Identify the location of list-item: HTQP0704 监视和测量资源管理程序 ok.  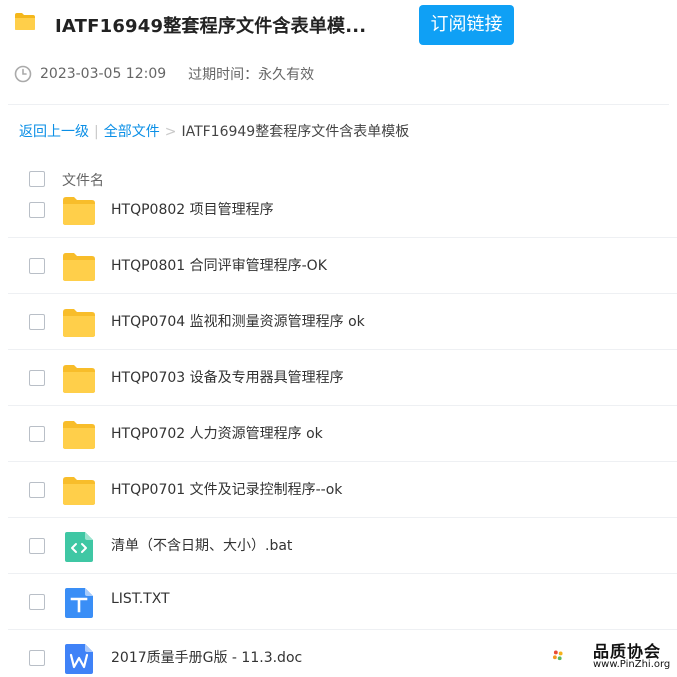
(342, 322).